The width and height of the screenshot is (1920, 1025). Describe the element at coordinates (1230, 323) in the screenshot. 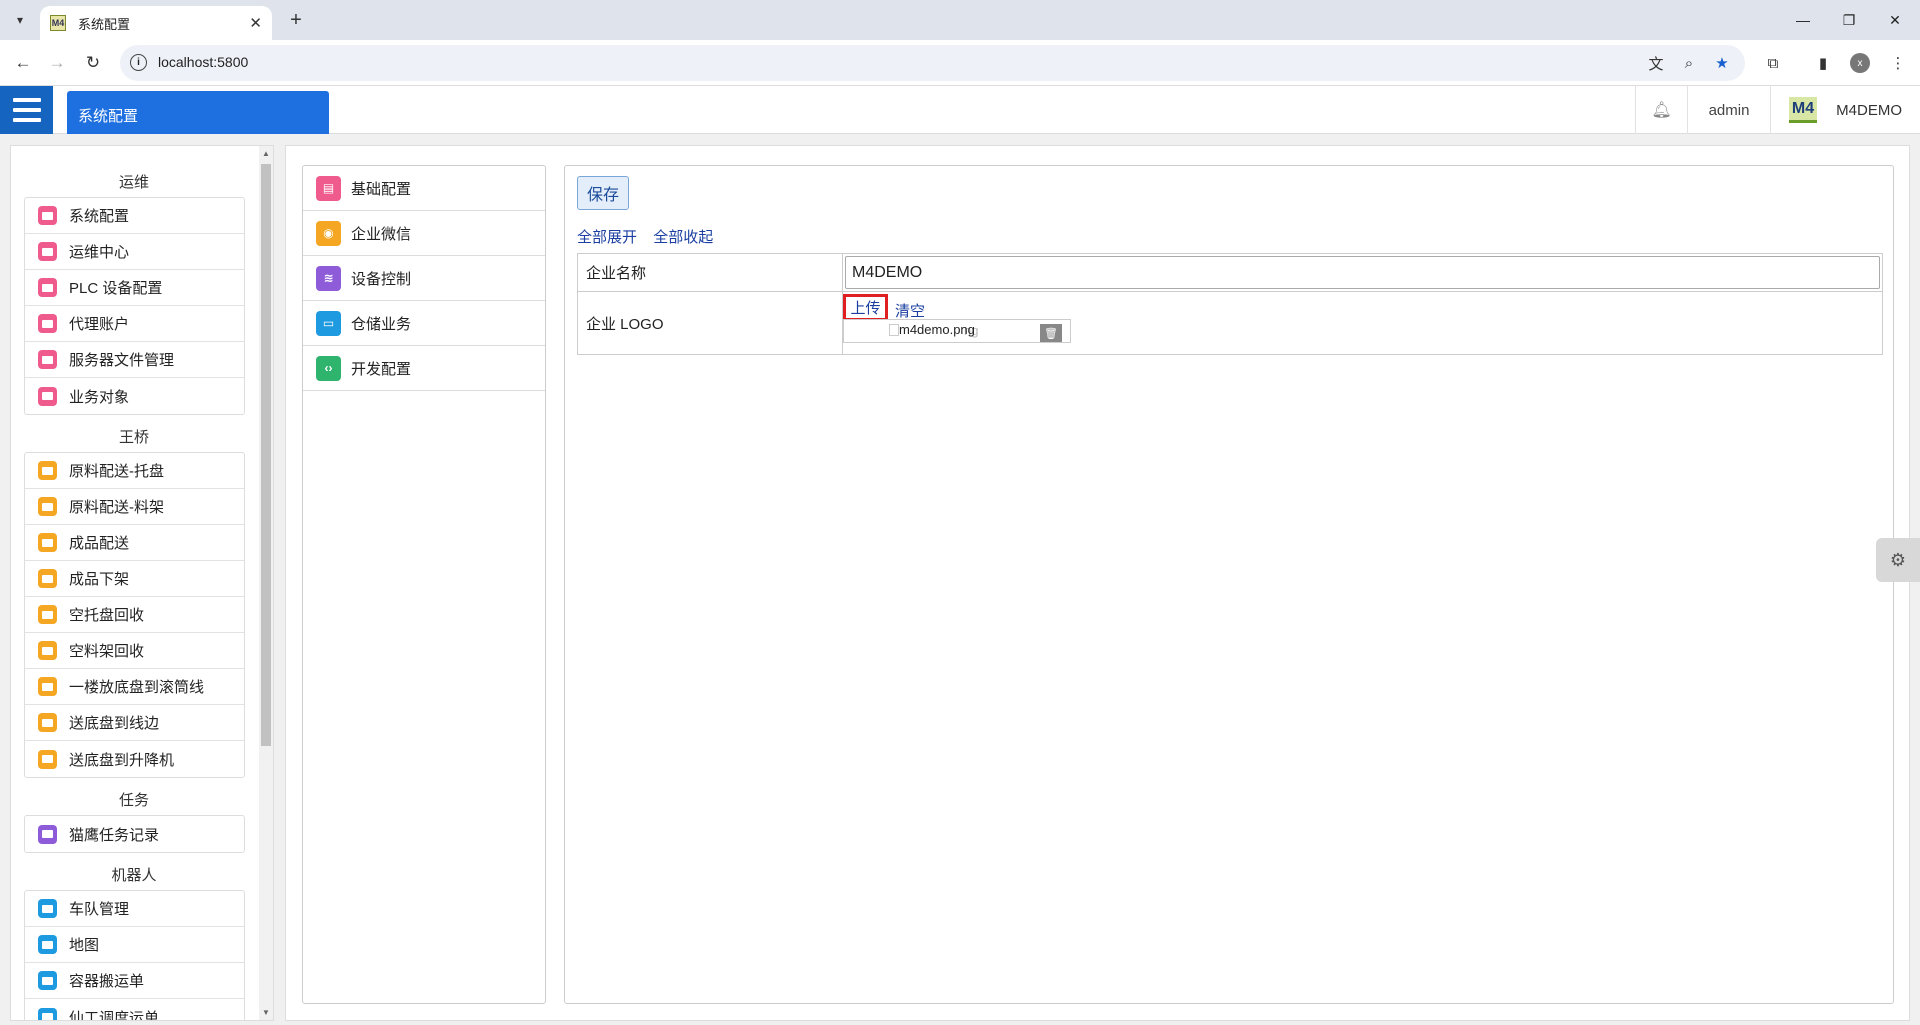

I see `form-row-company-logo: 企业 LOGO 上传 清空 ng m4demo.png 🗑︎` at that location.